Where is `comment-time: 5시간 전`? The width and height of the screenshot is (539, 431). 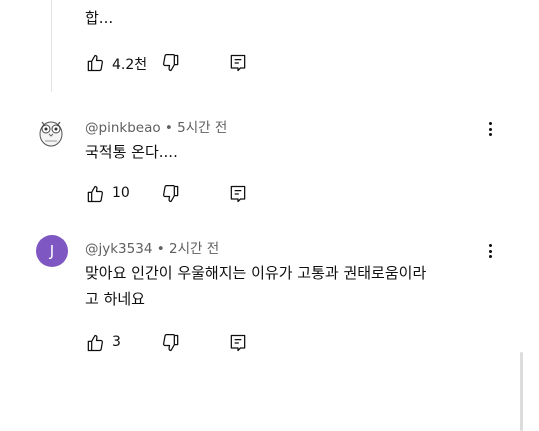
comment-time: 5시간 전 is located at coordinates (202, 128).